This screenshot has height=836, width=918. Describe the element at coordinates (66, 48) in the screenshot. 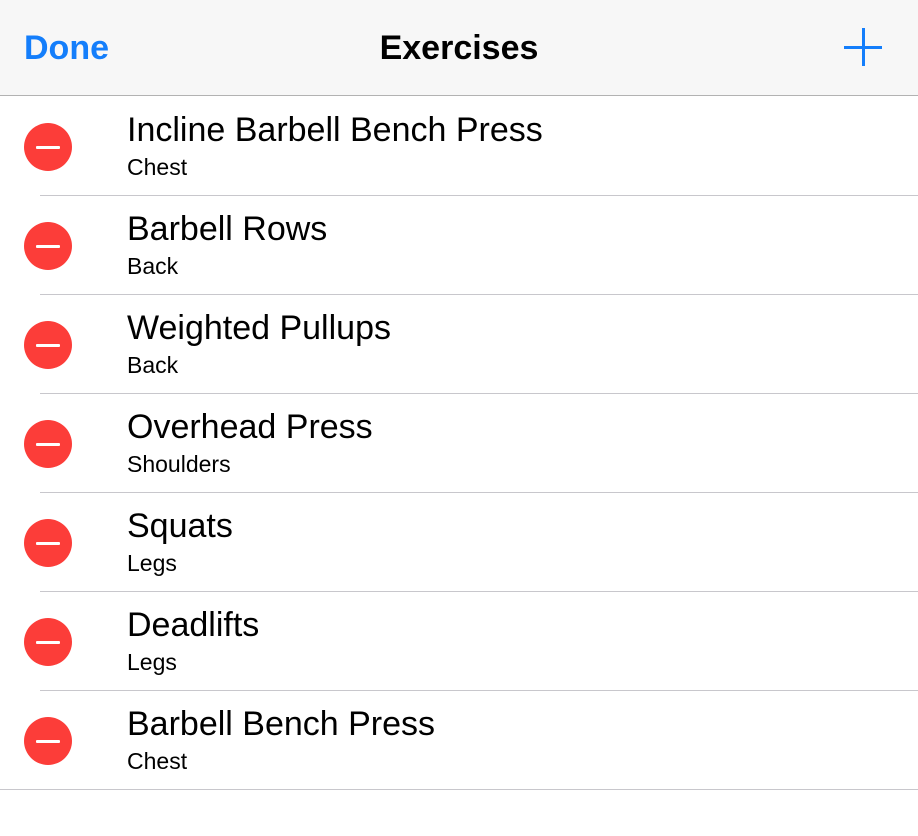

I see `done-button: Done` at that location.